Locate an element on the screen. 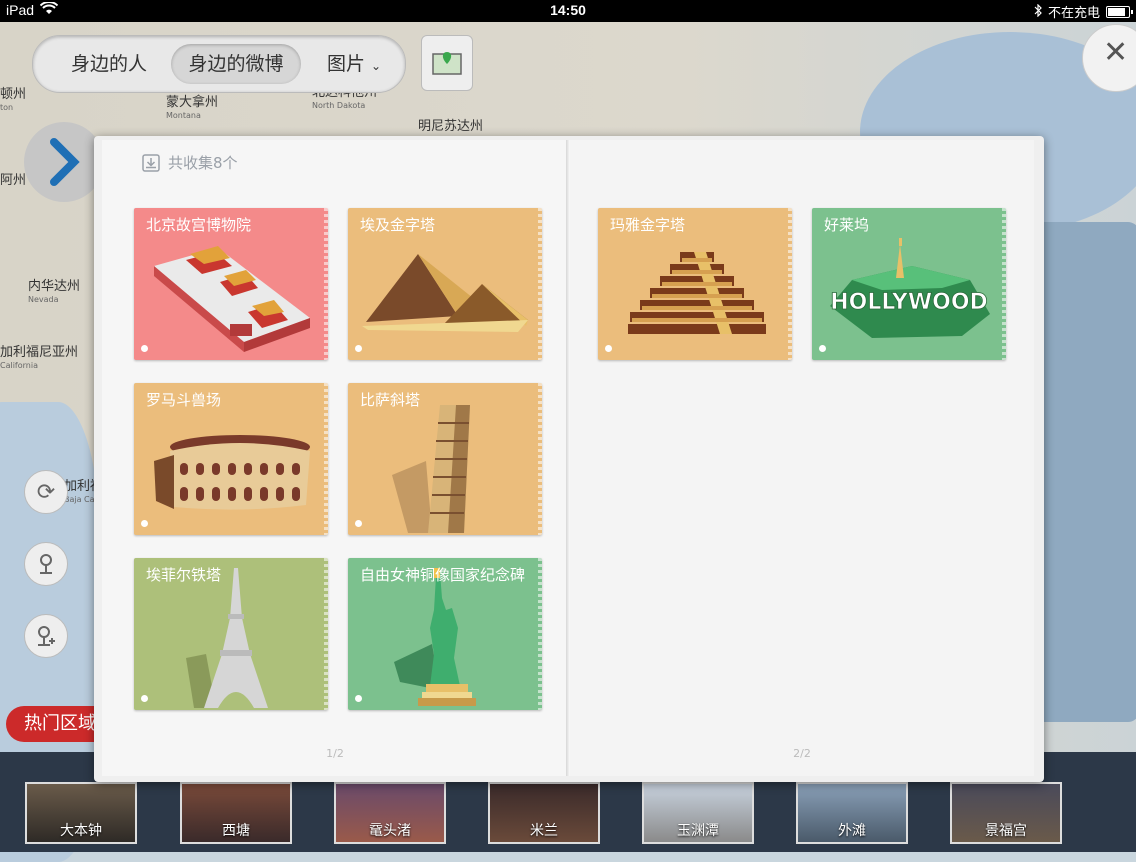 The width and height of the screenshot is (1136, 862). thumb-caption: 玉渊潭 is located at coordinates (698, 831).